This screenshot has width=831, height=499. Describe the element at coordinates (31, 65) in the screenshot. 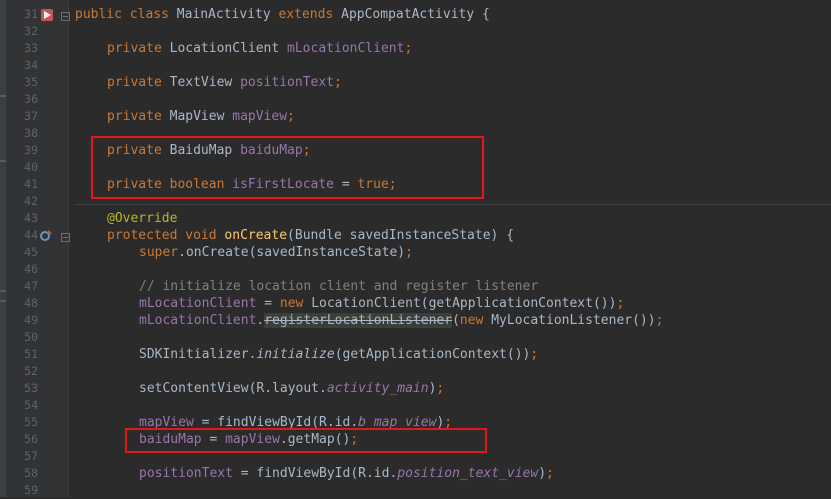

I see `line-number: 34` at that location.